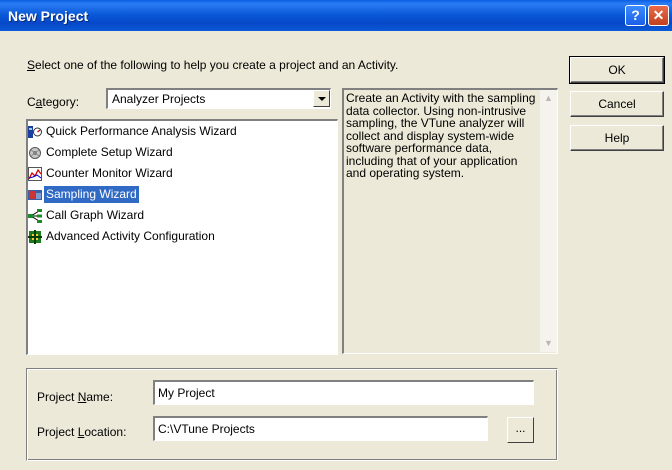  I want to click on help-button: Help, so click(617, 138).